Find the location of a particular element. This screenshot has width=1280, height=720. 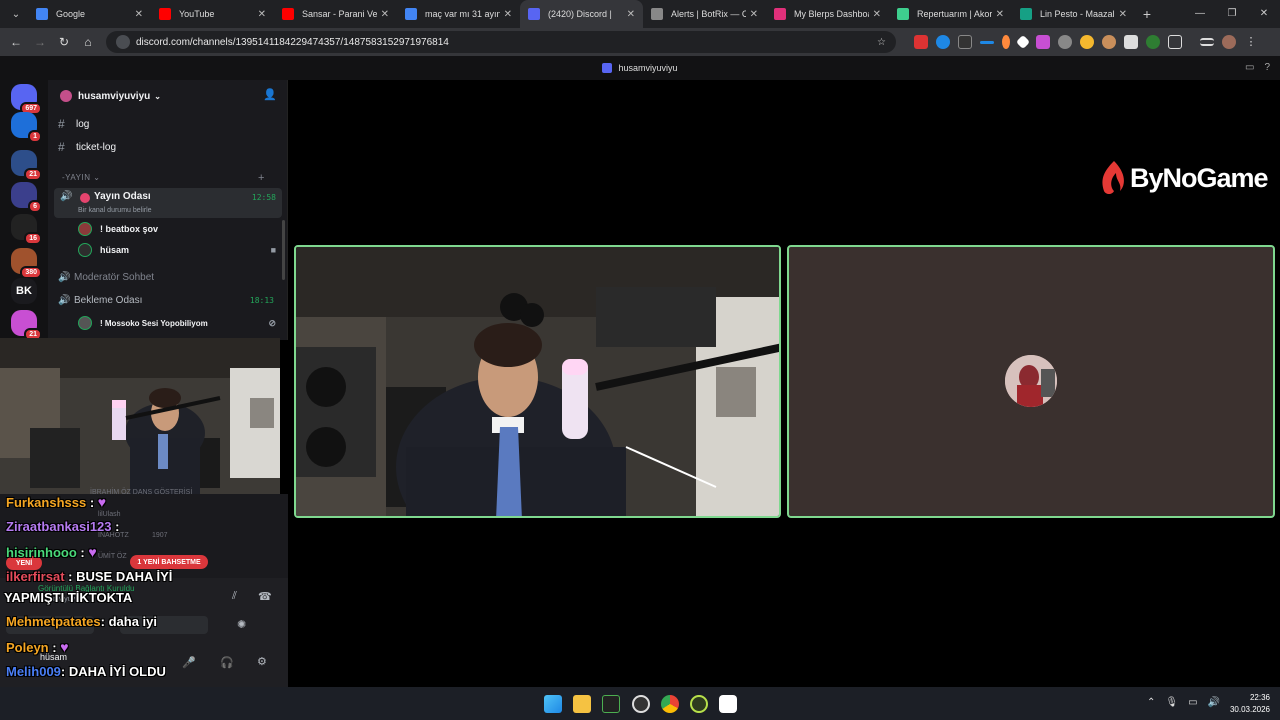

more-menu-icon: ⋮ is located at coordinates (1251, 42).